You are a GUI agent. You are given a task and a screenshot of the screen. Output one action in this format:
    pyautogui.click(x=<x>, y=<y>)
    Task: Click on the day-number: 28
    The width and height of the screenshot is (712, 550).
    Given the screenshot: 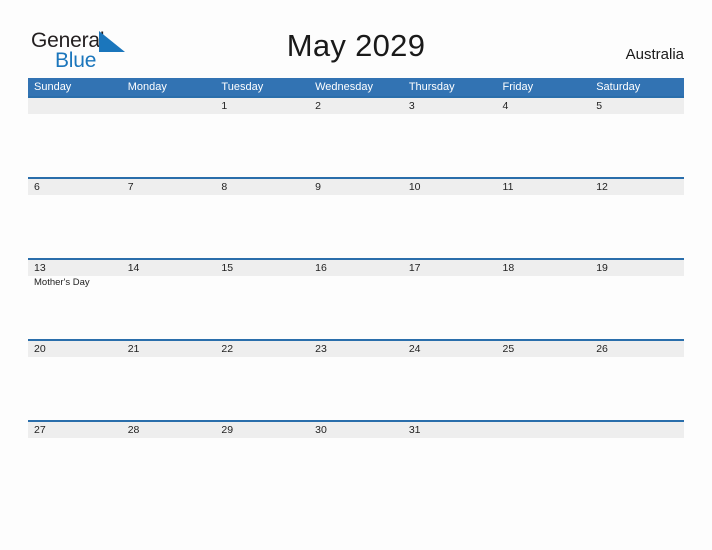 What is the action you would take?
    pyautogui.click(x=133, y=430)
    